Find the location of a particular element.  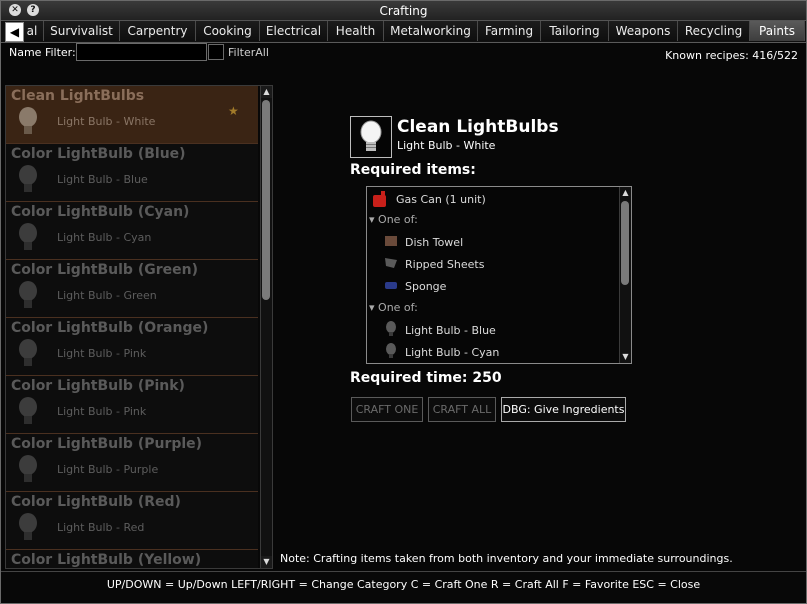

required-item: Ripped Sheets is located at coordinates (445, 264).